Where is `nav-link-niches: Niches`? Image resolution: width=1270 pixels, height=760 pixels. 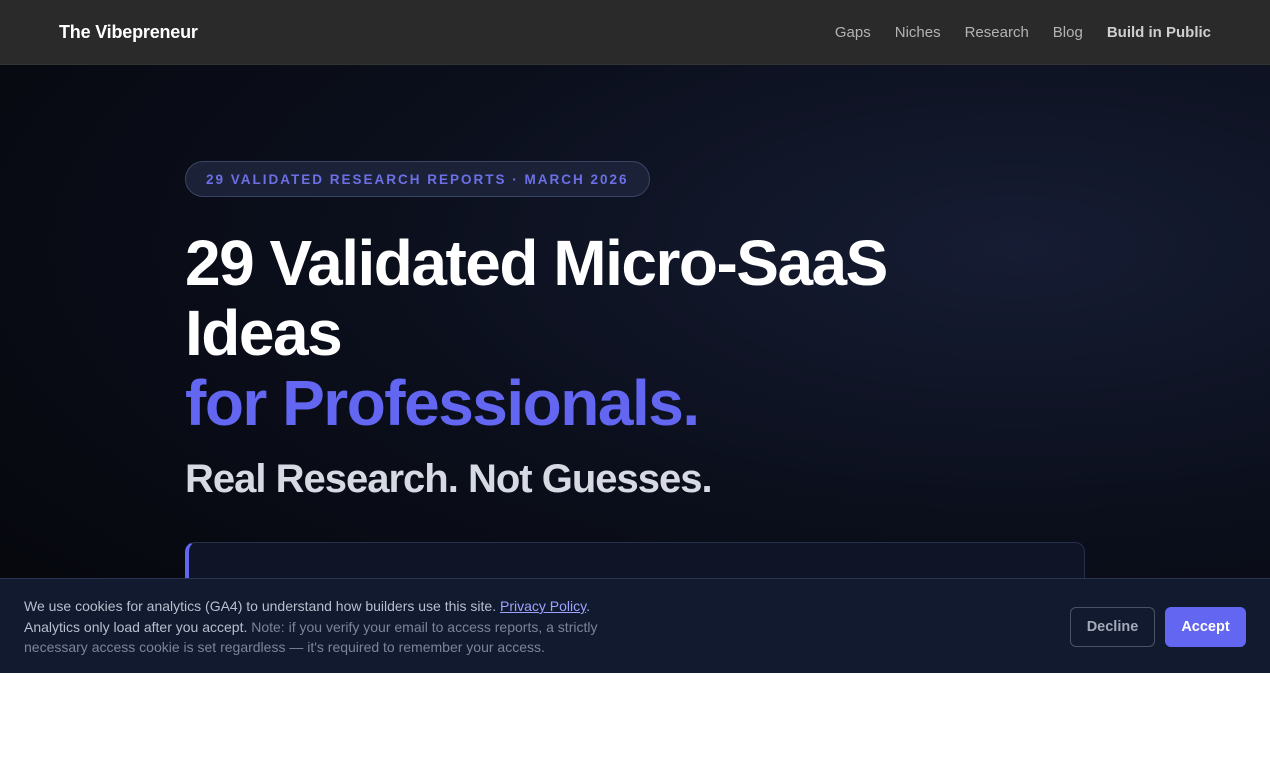
nav-link-niches: Niches is located at coordinates (918, 32).